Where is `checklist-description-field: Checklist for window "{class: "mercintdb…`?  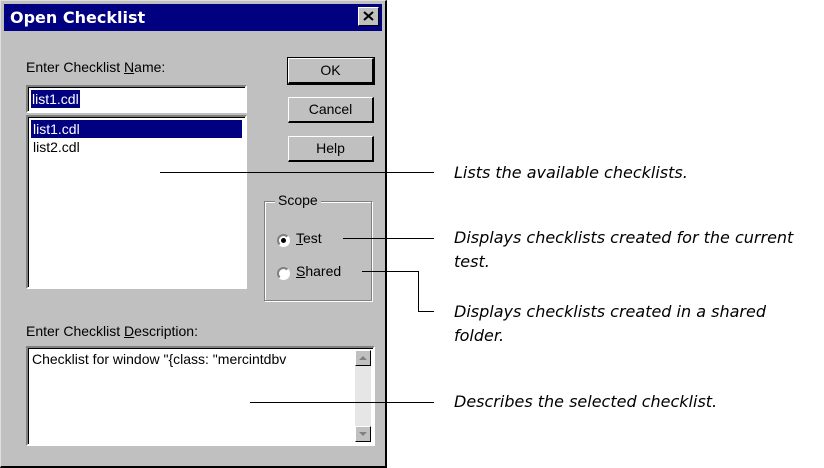
checklist-description-field: Checklist for window "{class: "mercintdb… is located at coordinates (200, 396).